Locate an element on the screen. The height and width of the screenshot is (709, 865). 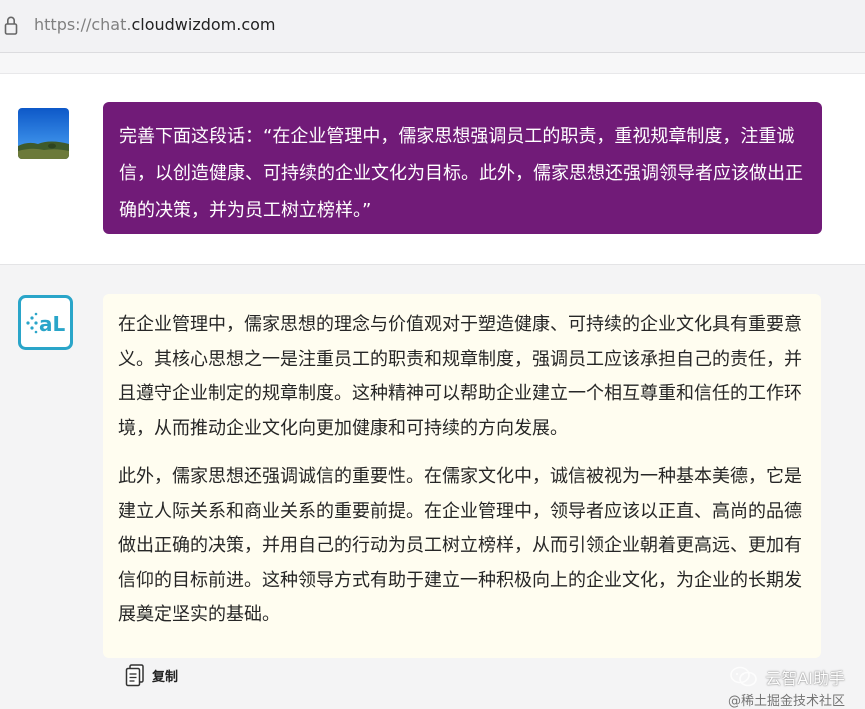
url-prefix: https://chat. is located at coordinates (83, 24).